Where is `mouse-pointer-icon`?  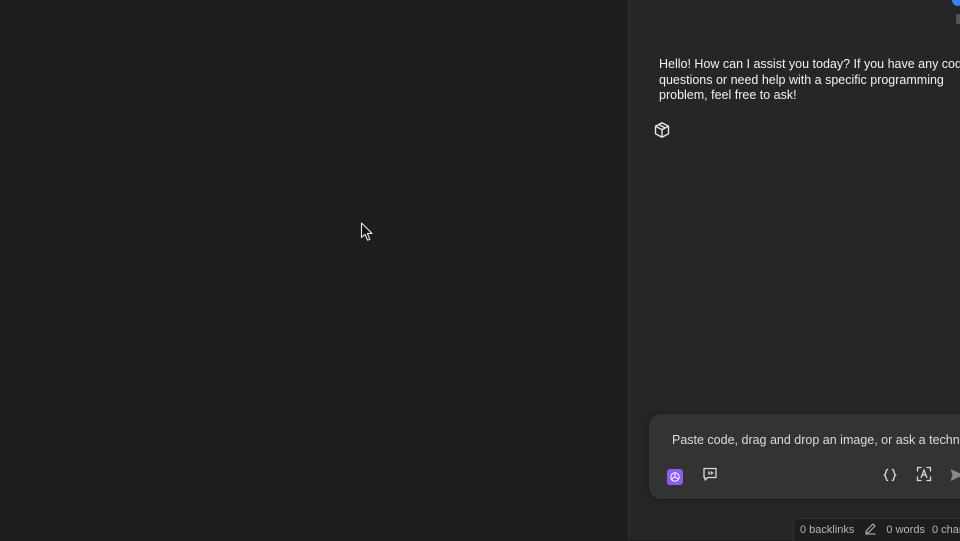 mouse-pointer-icon is located at coordinates (367, 232).